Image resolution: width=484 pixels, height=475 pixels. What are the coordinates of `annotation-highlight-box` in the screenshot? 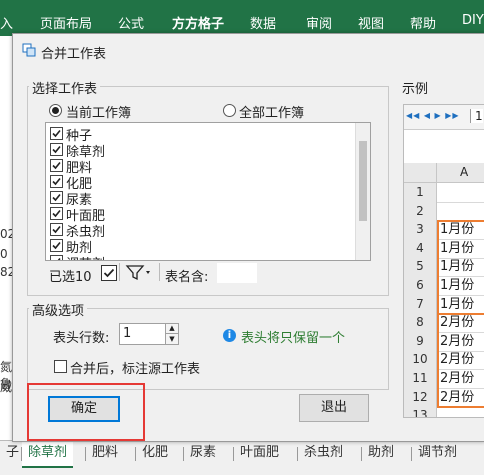 It's located at (86, 412).